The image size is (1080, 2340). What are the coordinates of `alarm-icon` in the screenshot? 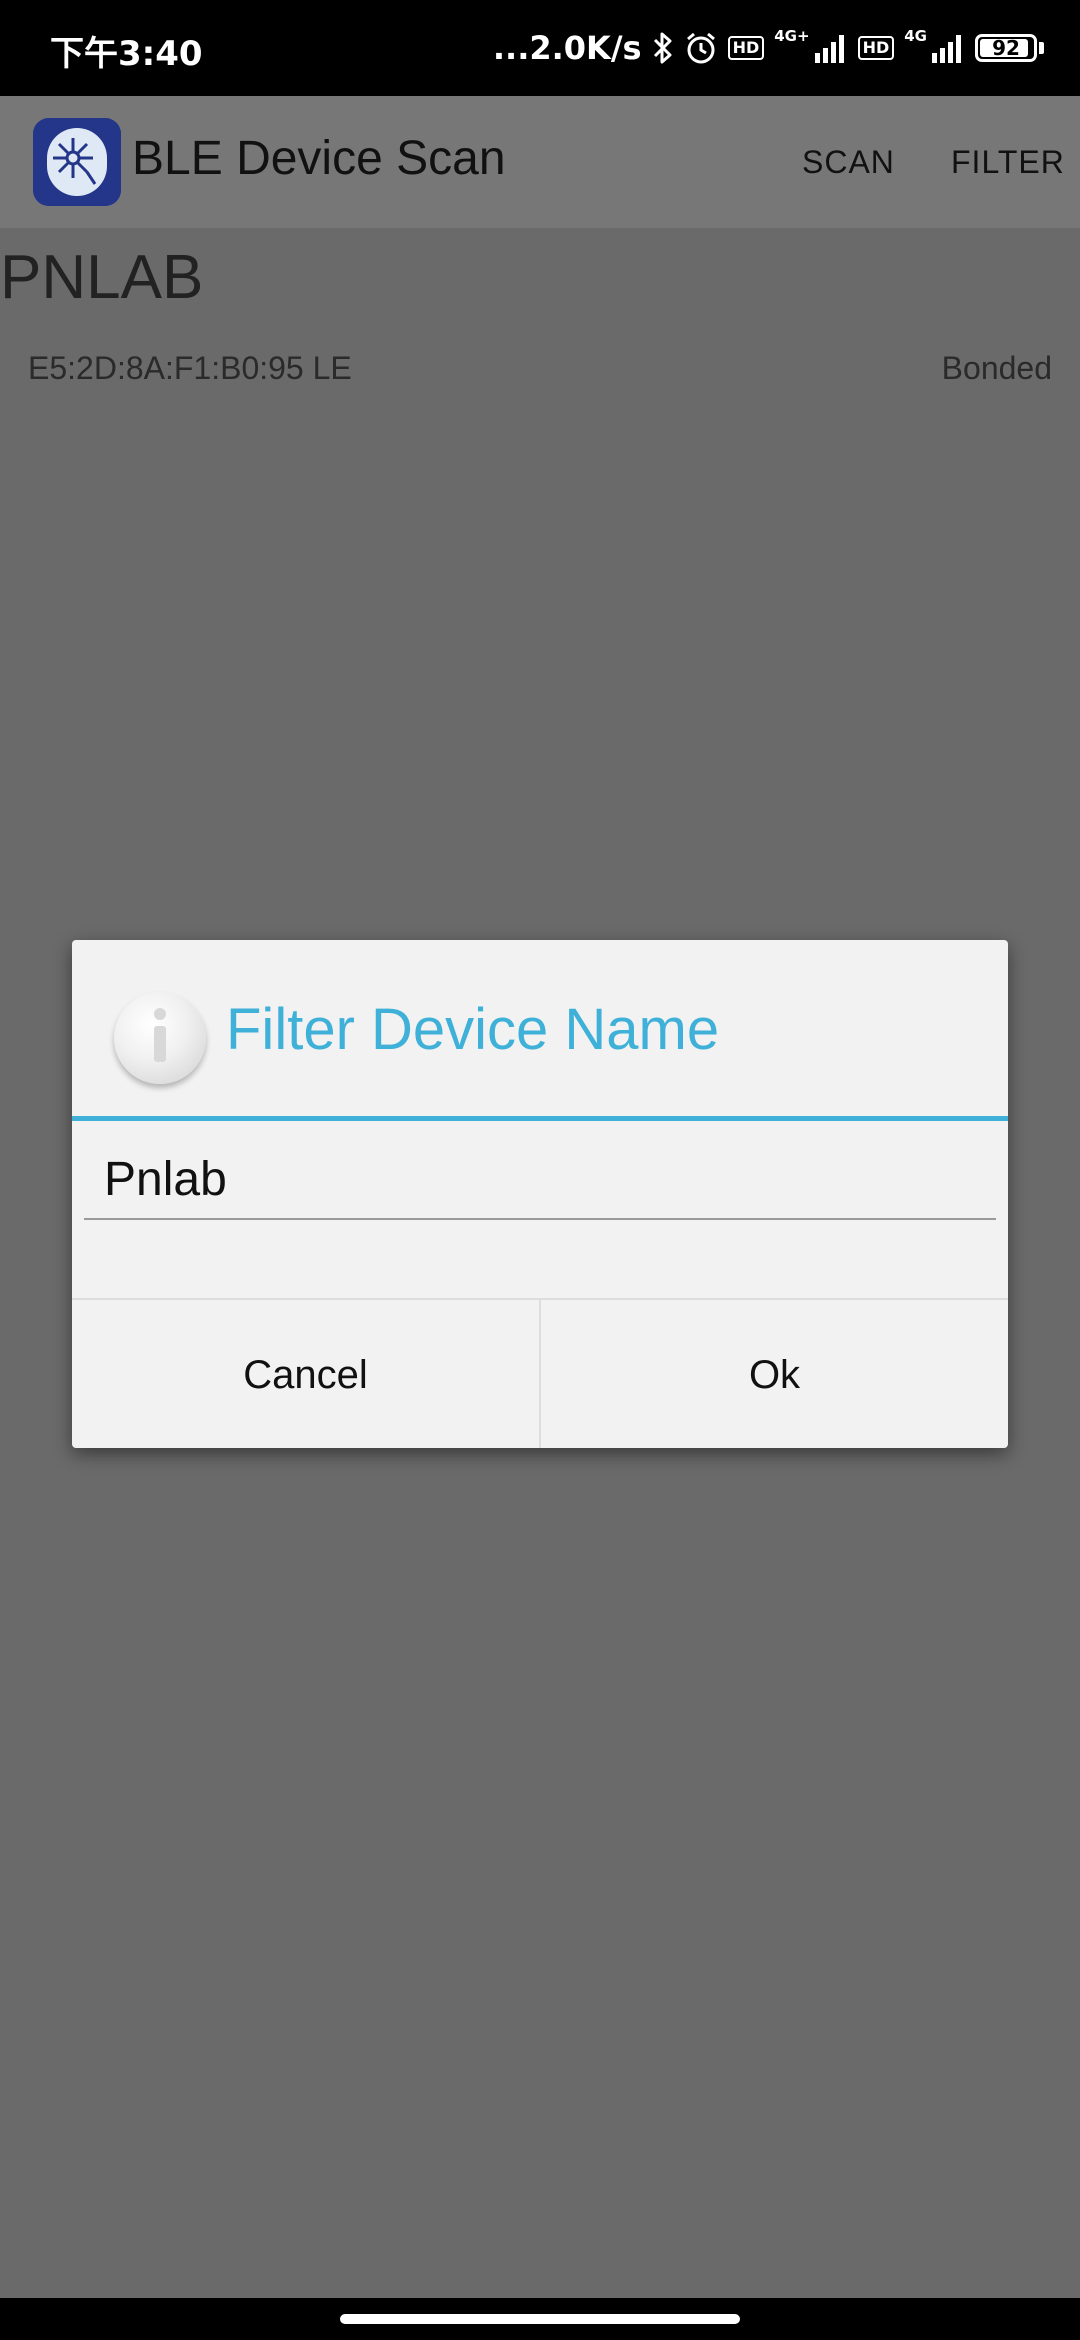 It's located at (701, 48).